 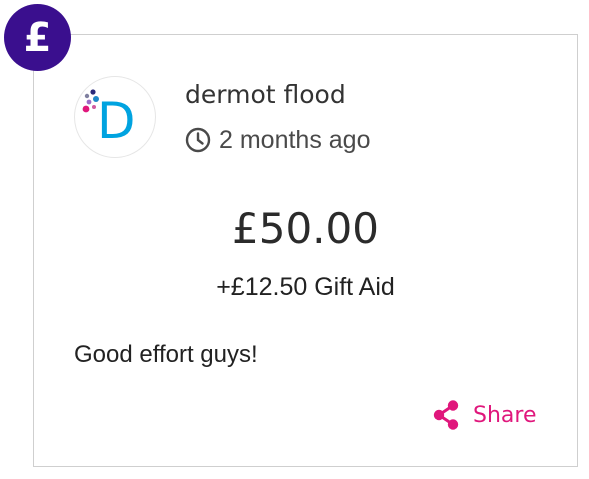 I want to click on avatar-letter: D, so click(x=116, y=121).